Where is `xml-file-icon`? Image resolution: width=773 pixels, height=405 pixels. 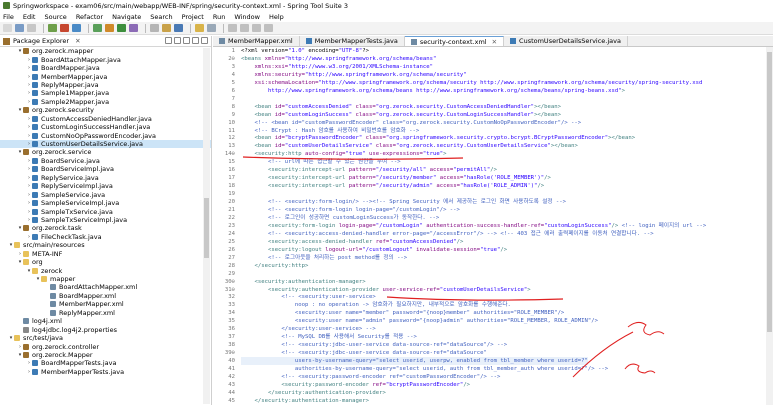 xml-file-icon is located at coordinates (413, 41).